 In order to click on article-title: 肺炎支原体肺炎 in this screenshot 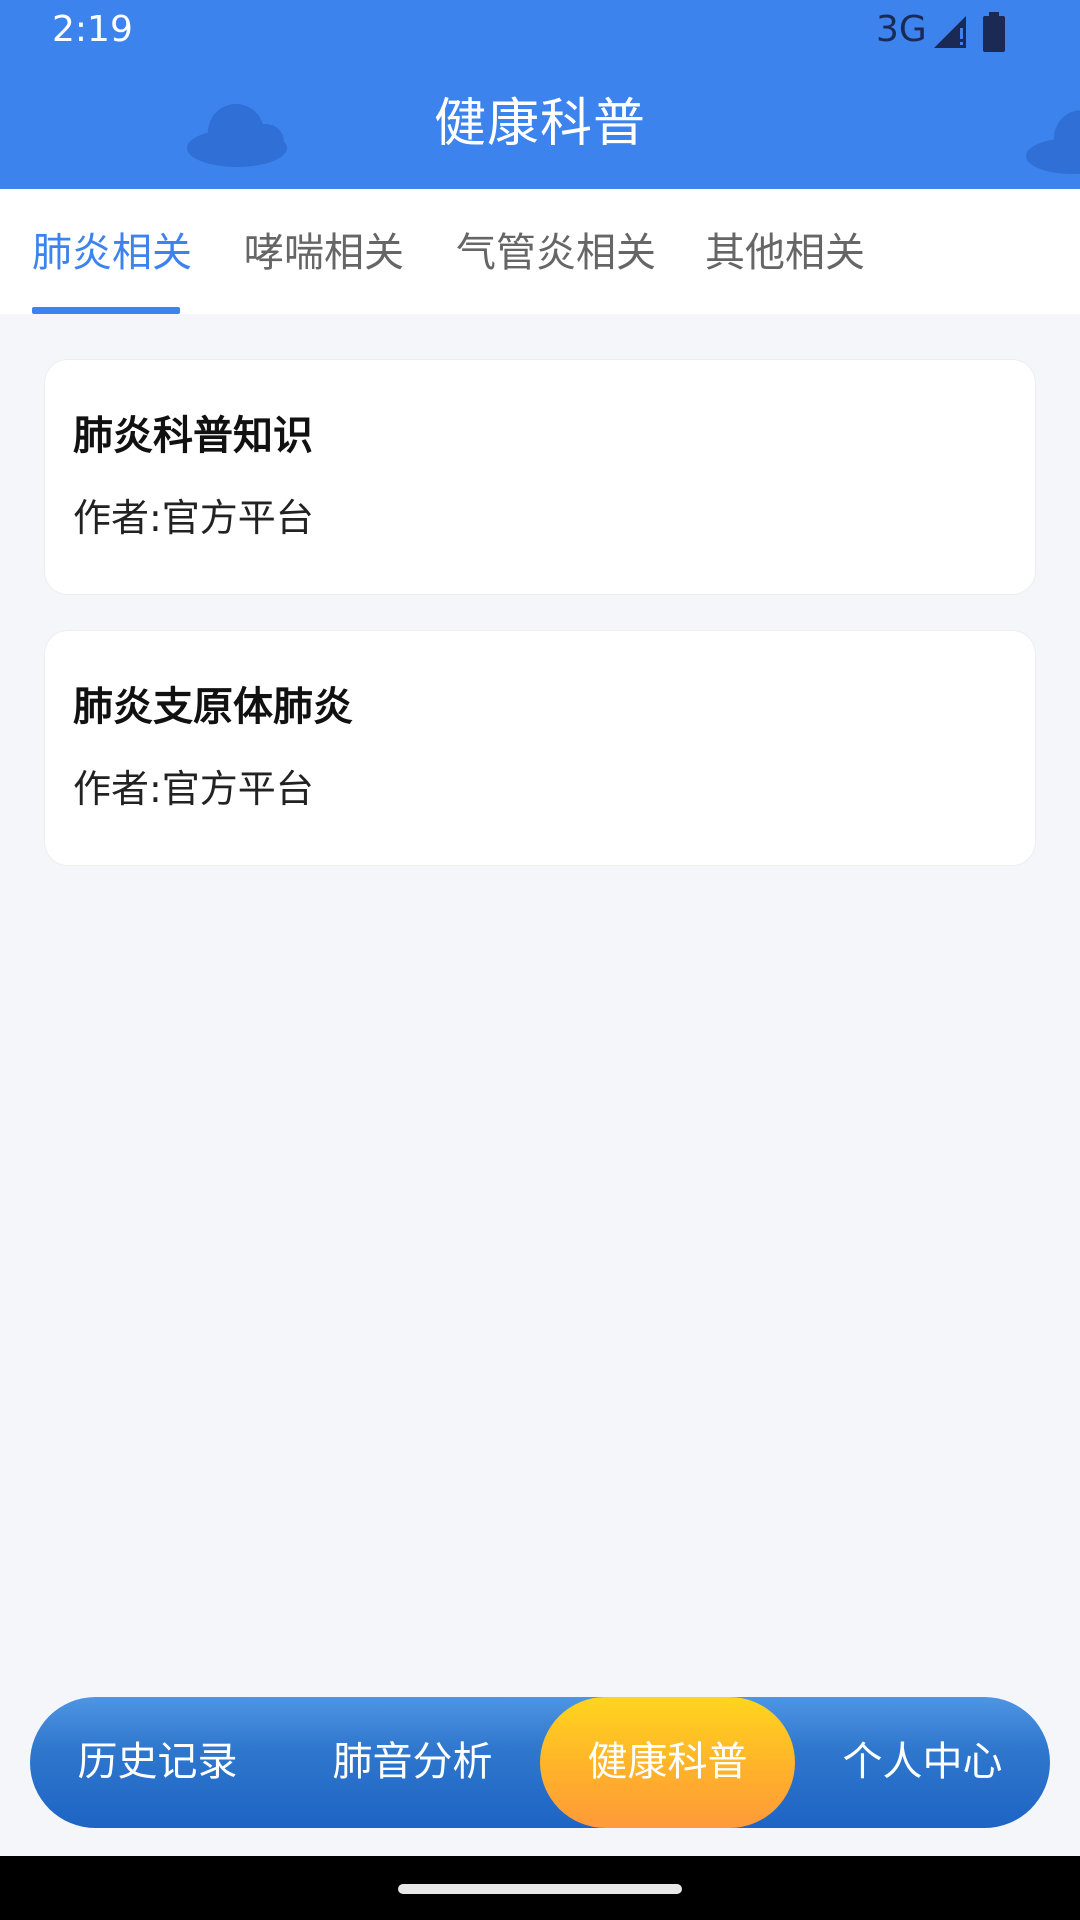, I will do `click(213, 707)`.